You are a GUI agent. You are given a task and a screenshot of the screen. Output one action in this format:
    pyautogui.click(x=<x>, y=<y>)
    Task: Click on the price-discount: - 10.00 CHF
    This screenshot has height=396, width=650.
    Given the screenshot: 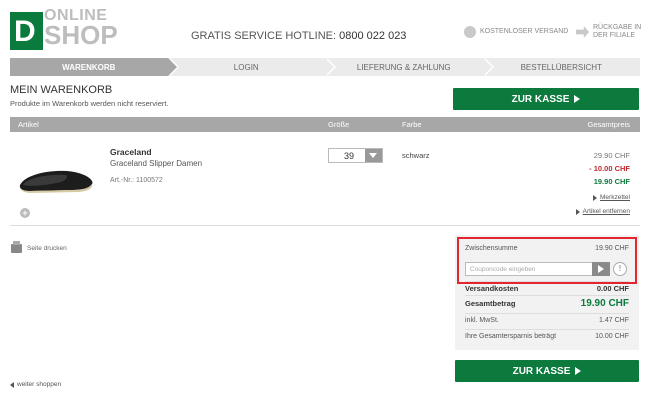 What is the action you would take?
    pyautogui.click(x=609, y=168)
    